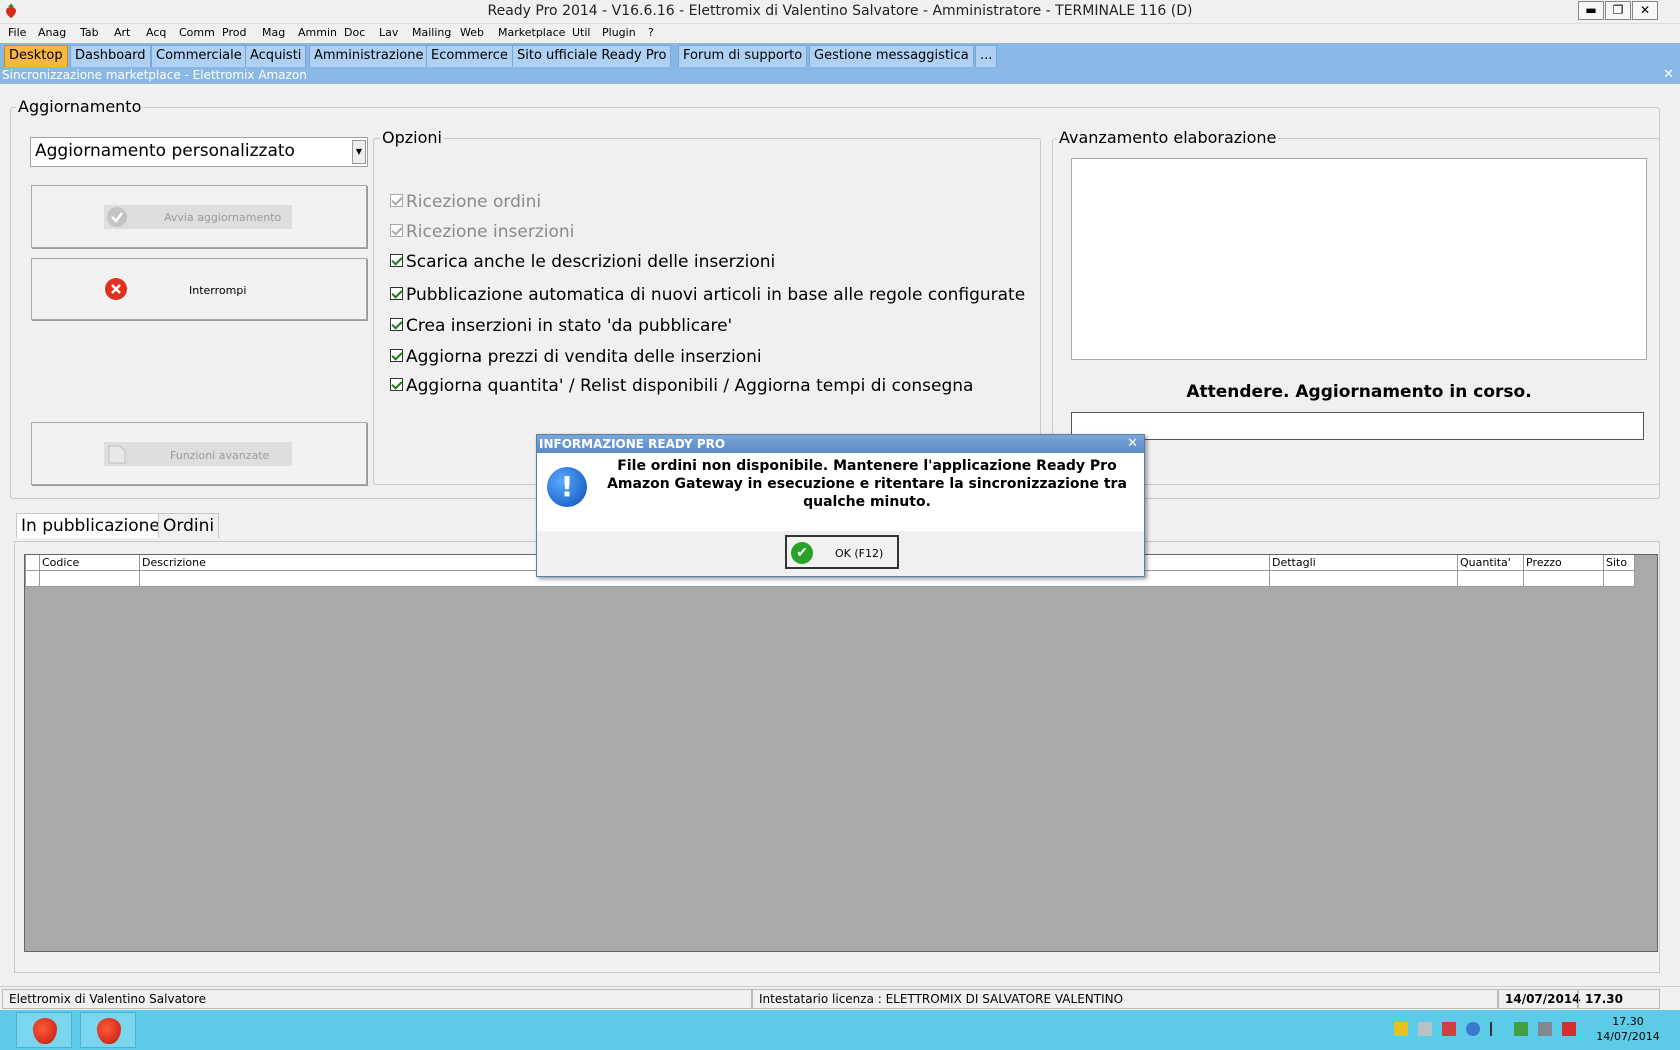 The image size is (1680, 1050). I want to click on flag-tray-icon, so click(1497, 1029).